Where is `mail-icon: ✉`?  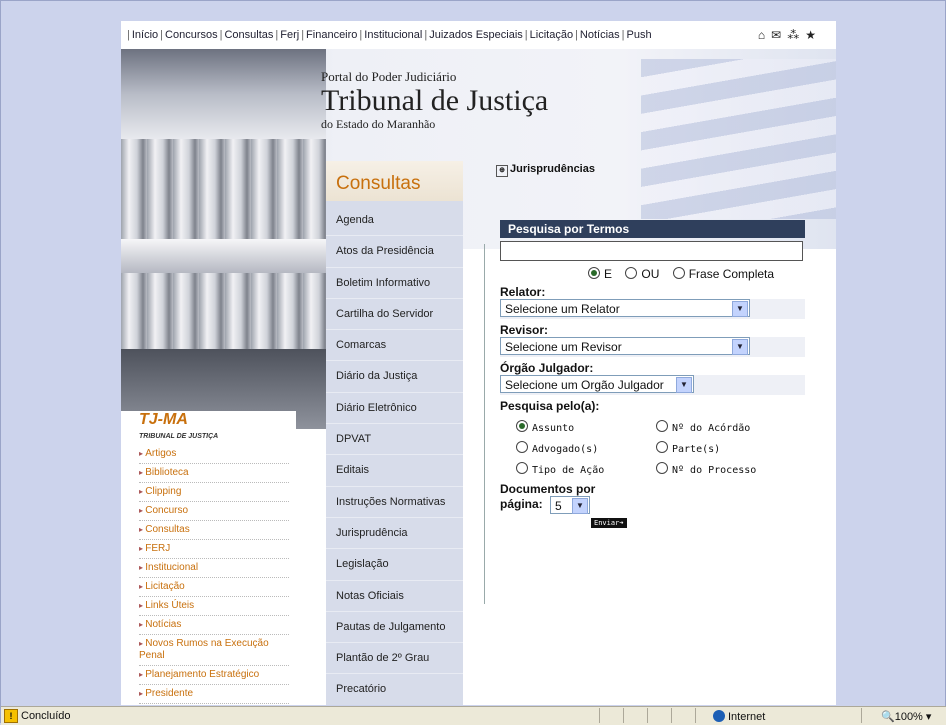 mail-icon: ✉ is located at coordinates (779, 35).